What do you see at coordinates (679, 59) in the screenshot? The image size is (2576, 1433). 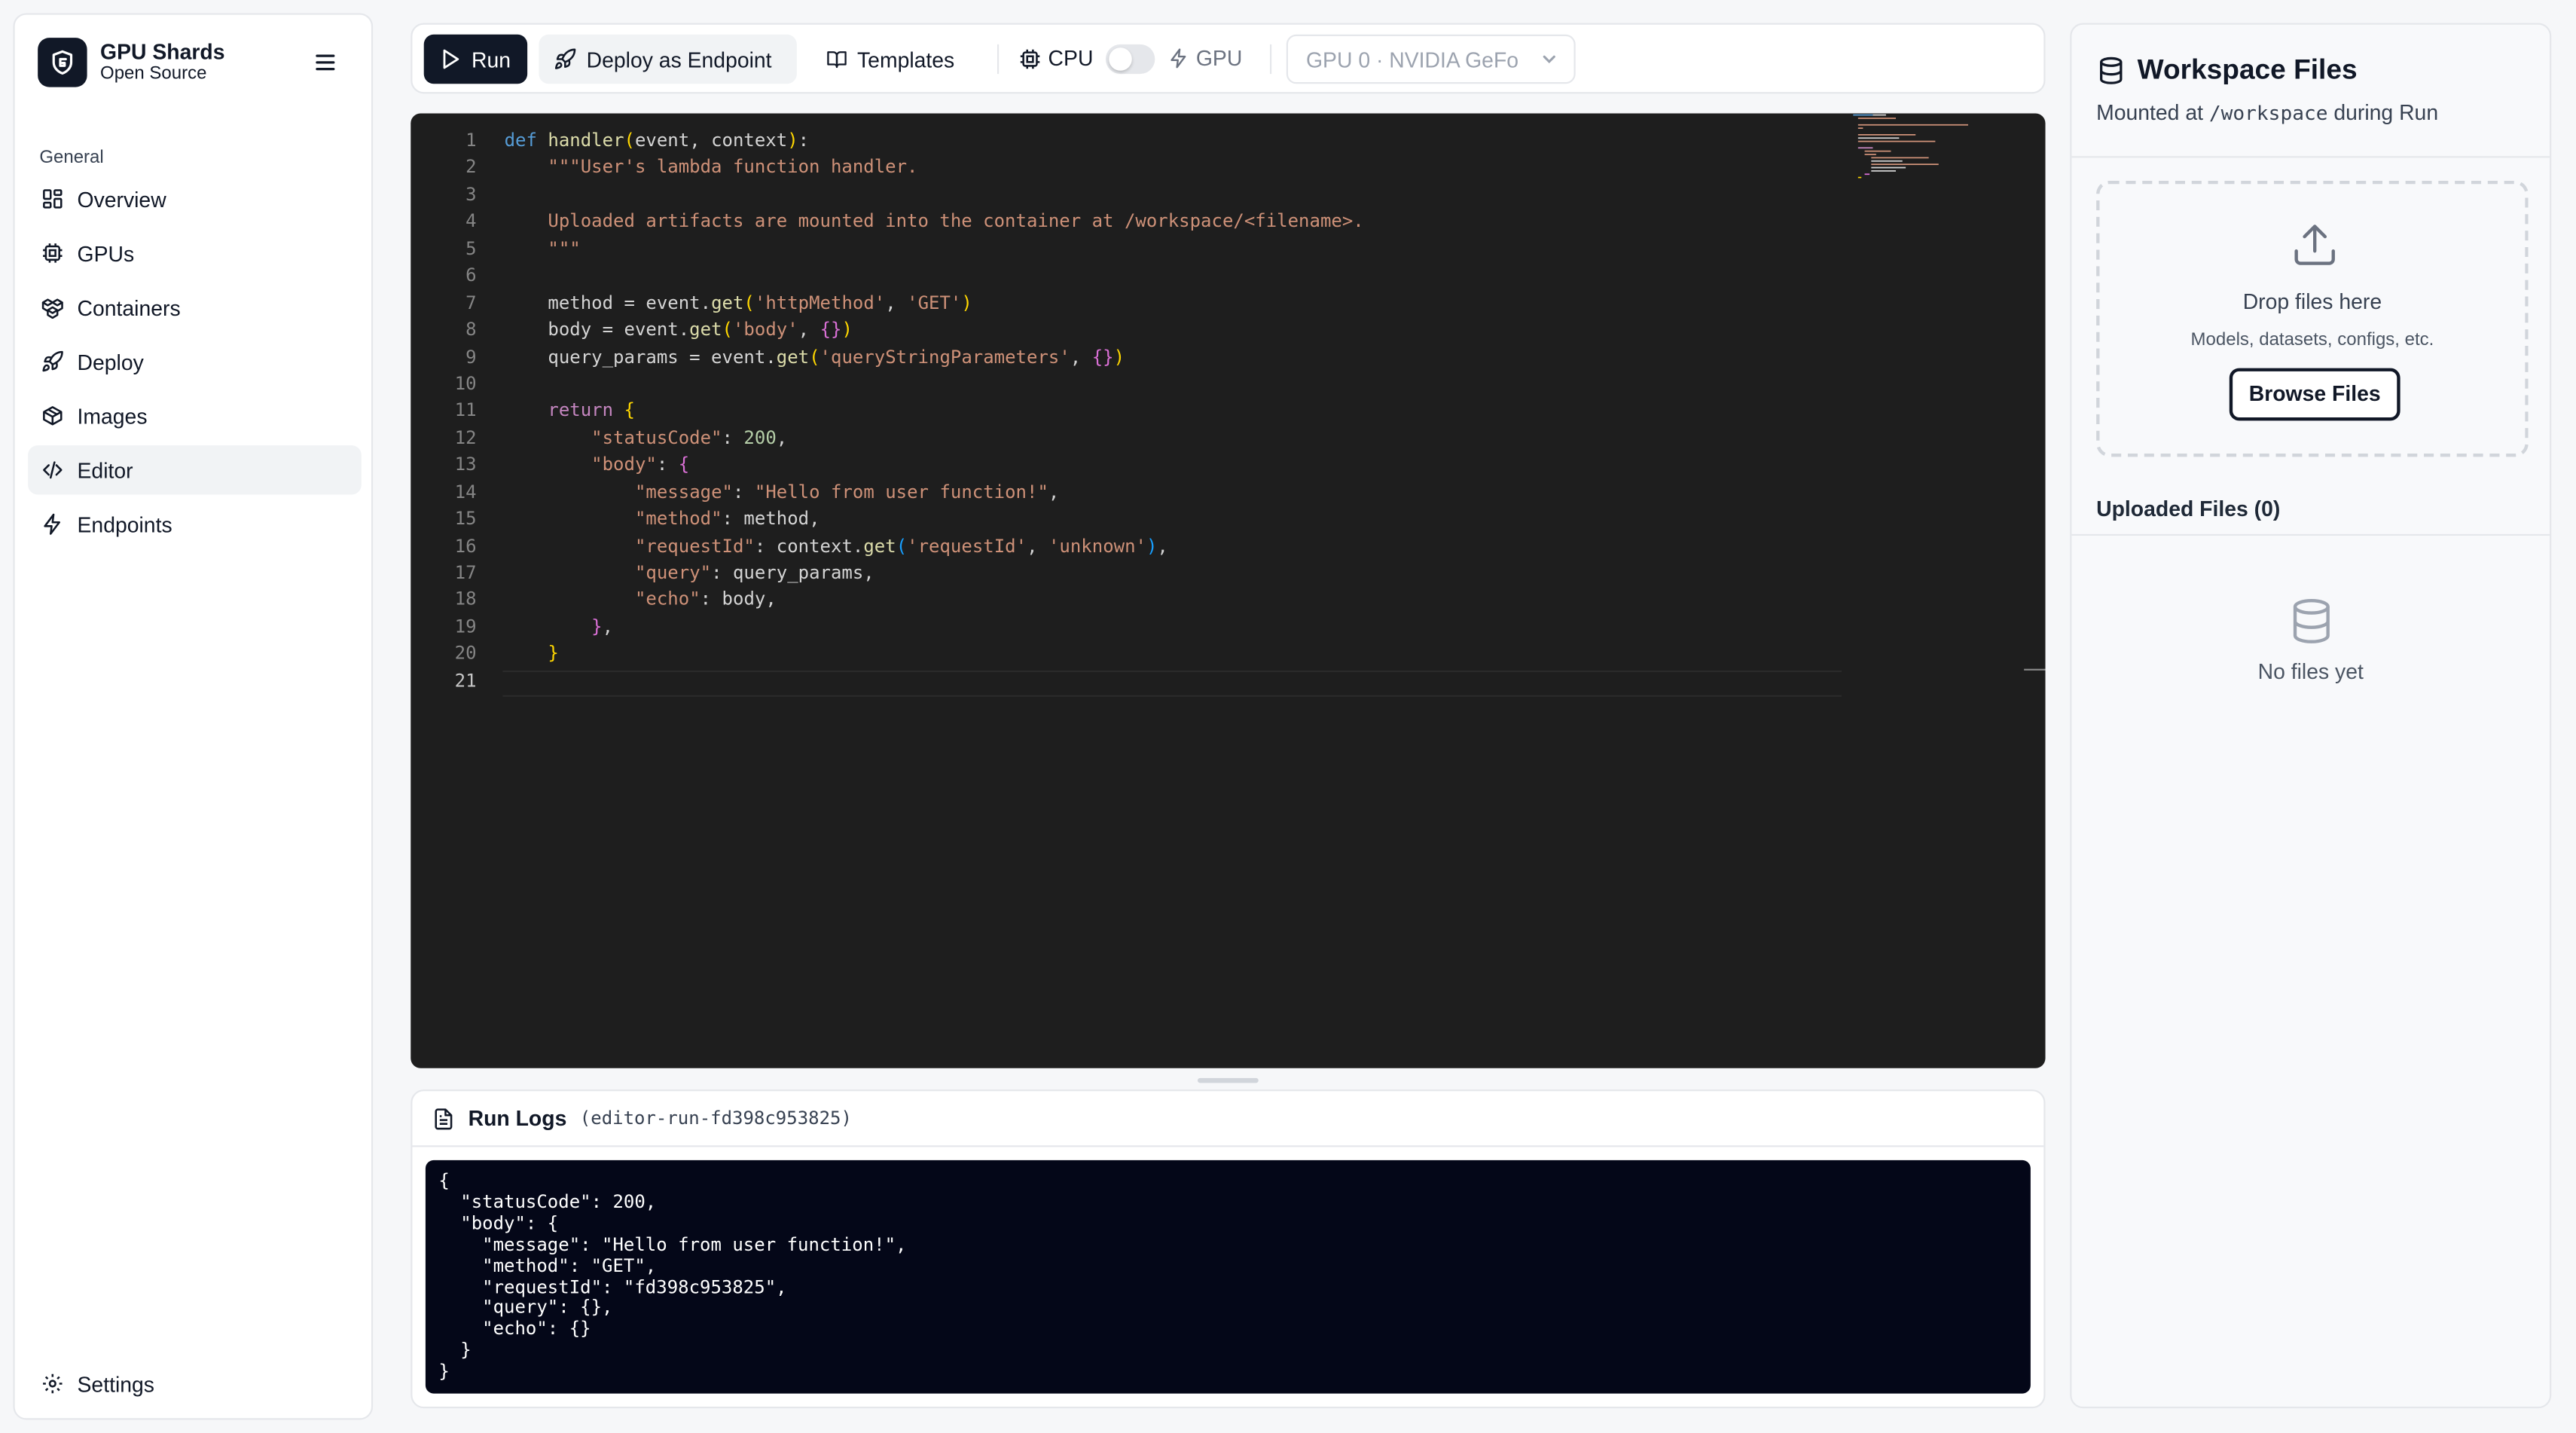 I see `deploy-button-label: Deploy as Endpoint` at bounding box center [679, 59].